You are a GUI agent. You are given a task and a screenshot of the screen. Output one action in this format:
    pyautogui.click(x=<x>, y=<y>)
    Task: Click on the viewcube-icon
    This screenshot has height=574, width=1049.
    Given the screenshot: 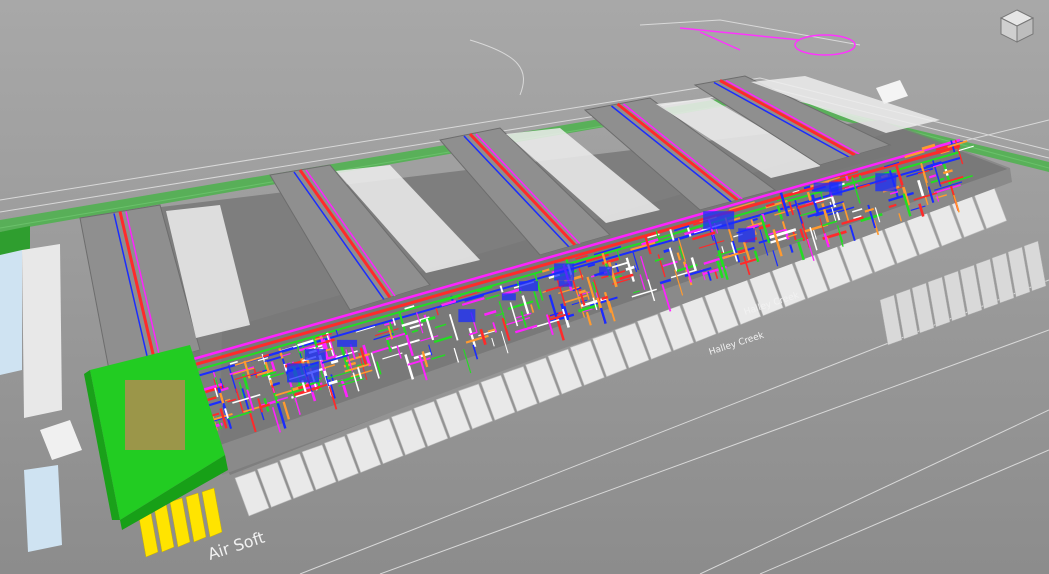 What is the action you would take?
    pyautogui.click(x=1017, y=26)
    